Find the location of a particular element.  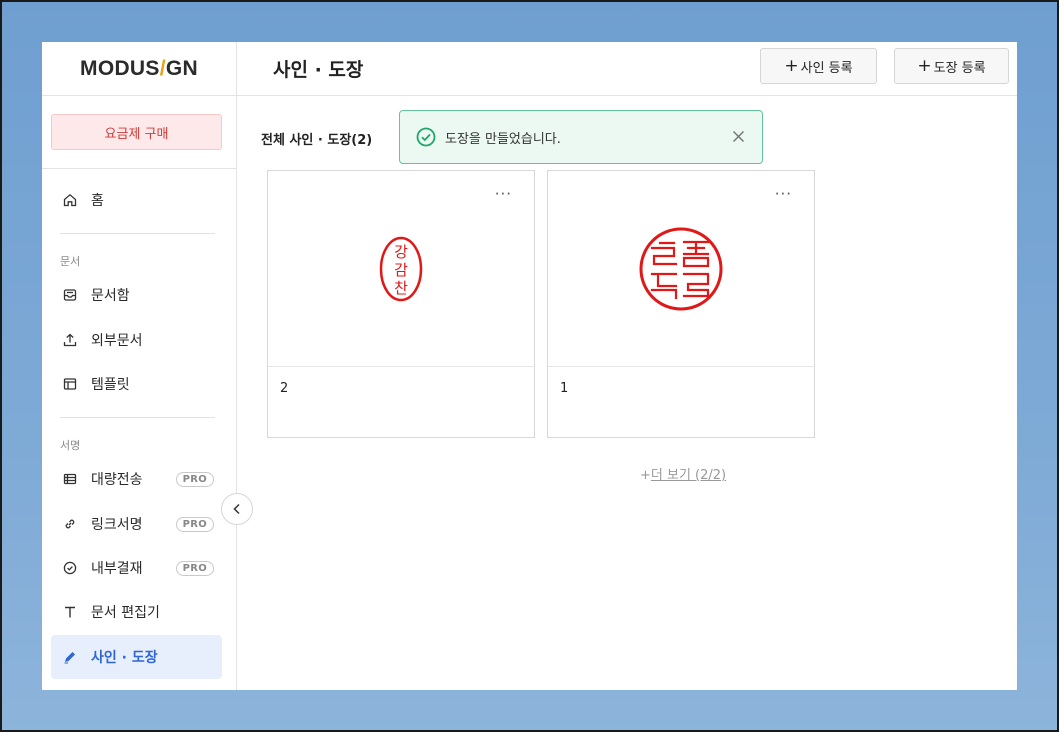

page-title: 사인 · 도장 is located at coordinates (318, 70).